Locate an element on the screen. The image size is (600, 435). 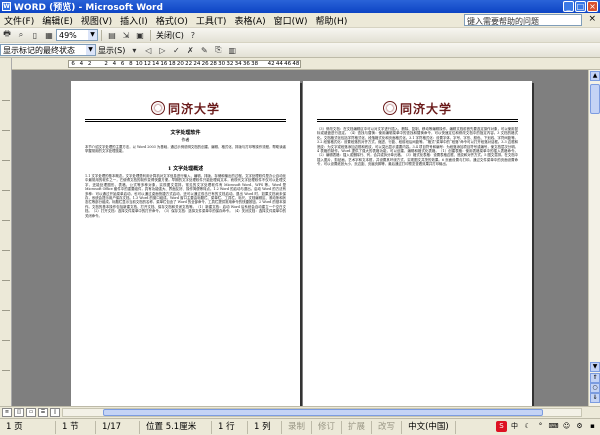
menu-format: 格式(O) is located at coordinates (172, 20).